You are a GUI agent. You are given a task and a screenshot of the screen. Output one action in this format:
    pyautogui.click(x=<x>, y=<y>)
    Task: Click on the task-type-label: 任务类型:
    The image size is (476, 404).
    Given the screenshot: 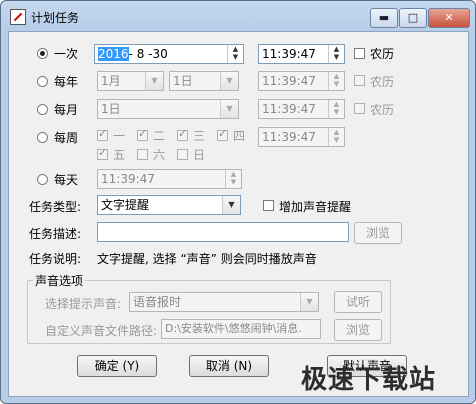 What is the action you would take?
    pyautogui.click(x=55, y=207)
    